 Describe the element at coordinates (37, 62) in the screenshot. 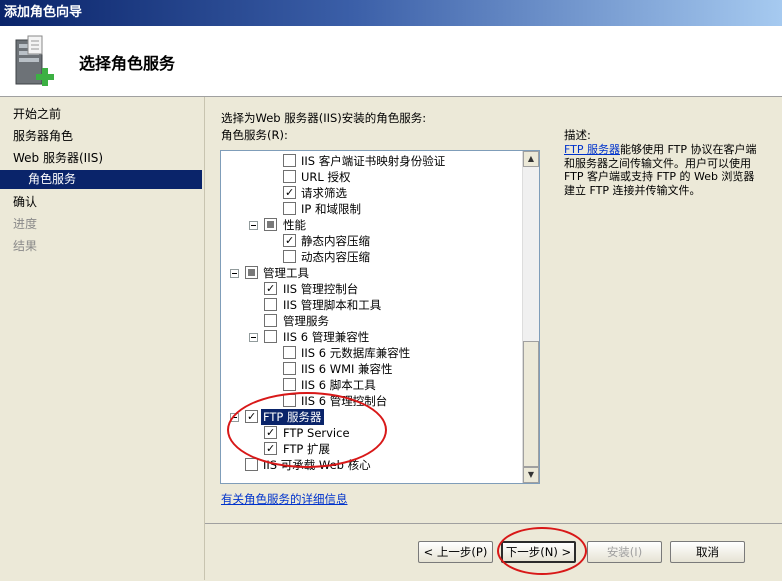

I see `server-add-icon` at that location.